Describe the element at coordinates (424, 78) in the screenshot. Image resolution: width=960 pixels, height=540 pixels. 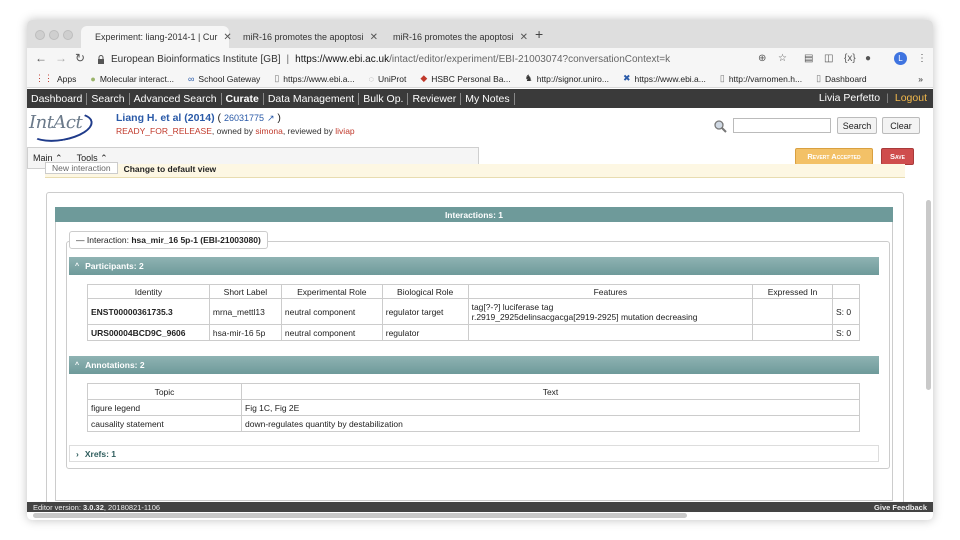
I see `hsbc-icon: ◆` at that location.